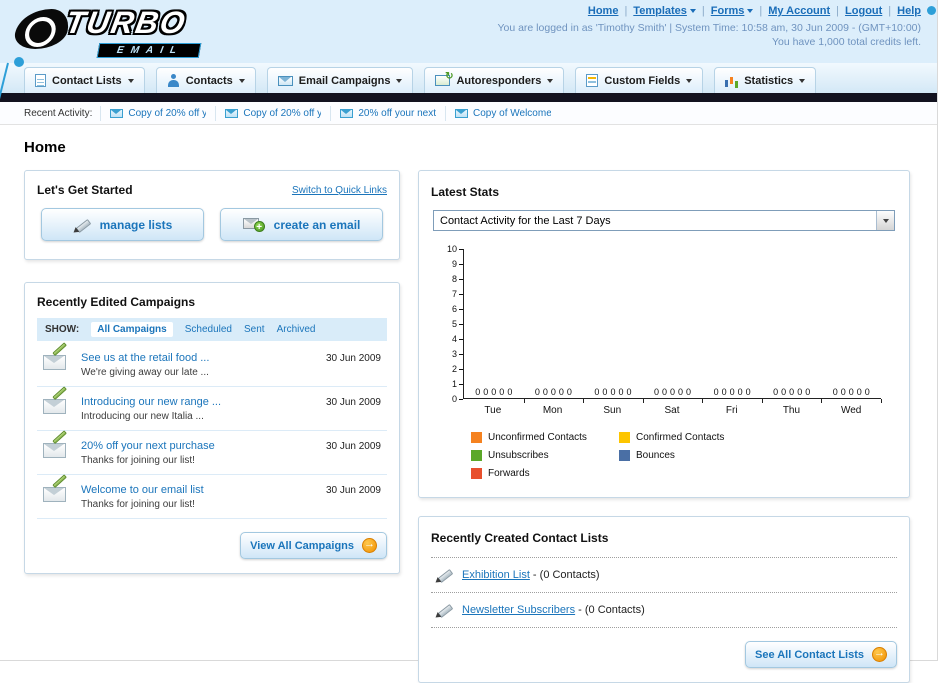  I want to click on top-link-logout: Logout, so click(863, 11).